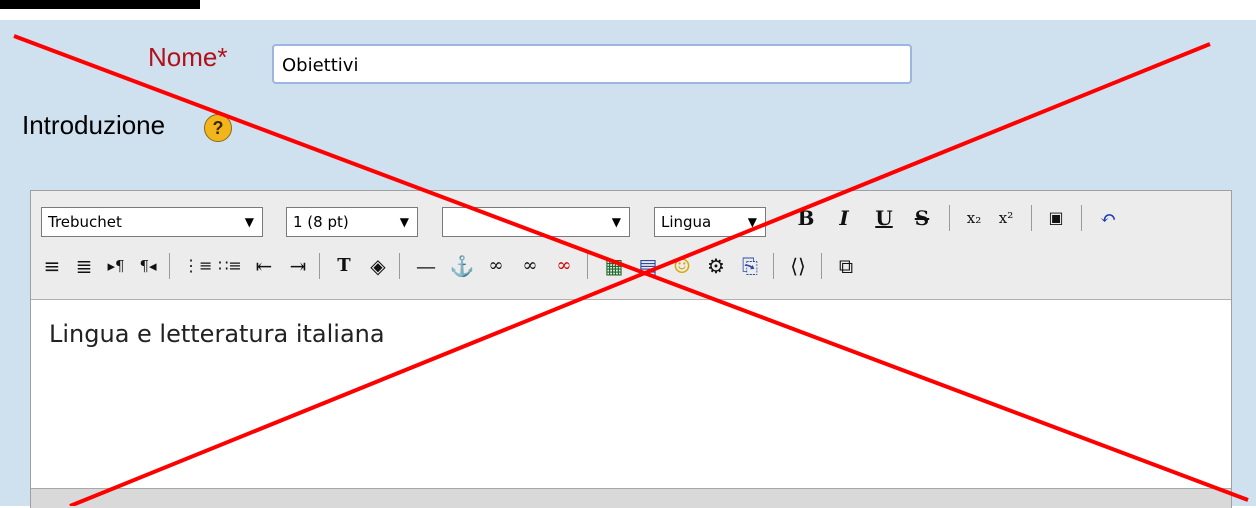 Image resolution: width=1256 pixels, height=508 pixels. What do you see at coordinates (922, 218) in the screenshot?
I see `strikethrough-icon: S` at bounding box center [922, 218].